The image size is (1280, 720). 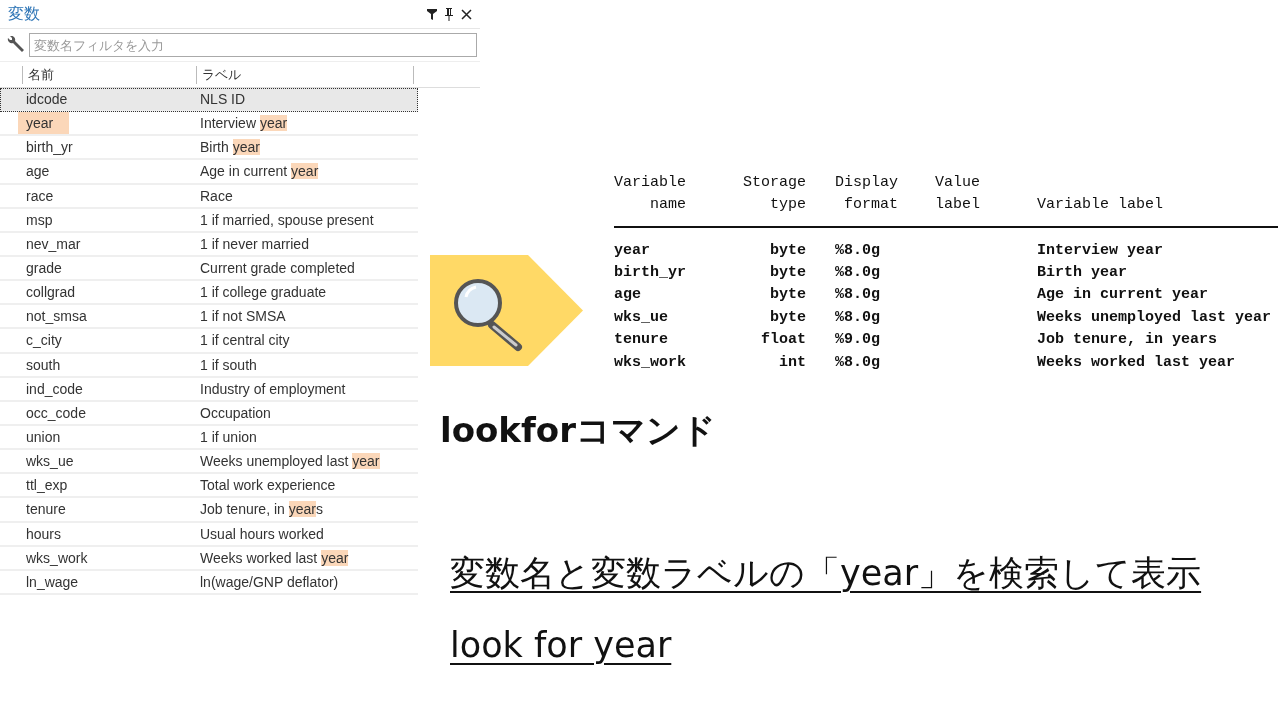 What do you see at coordinates (277, 269) in the screenshot?
I see `variable-label: Current grade completed` at bounding box center [277, 269].